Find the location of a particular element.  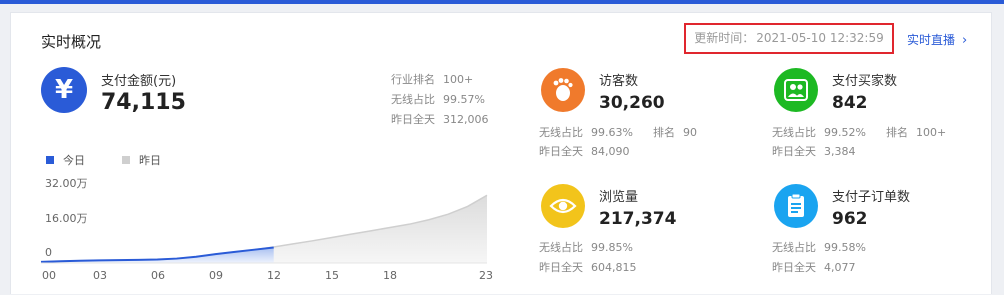

live-stream-link: 实时直播 › is located at coordinates (937, 39).